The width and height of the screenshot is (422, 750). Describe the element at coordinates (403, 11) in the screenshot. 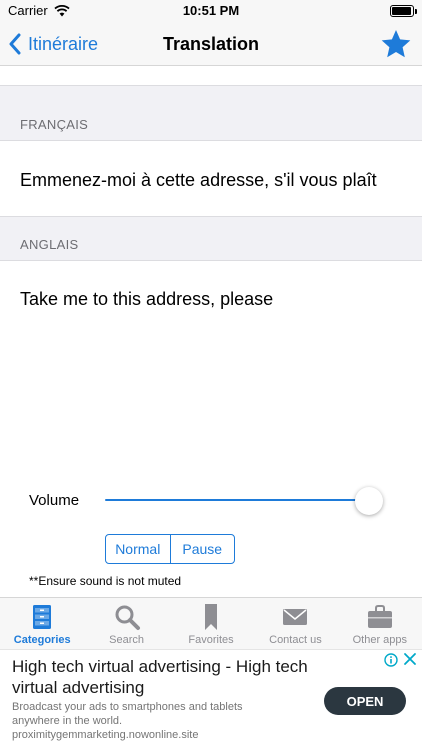

I see `battery-icon` at that location.